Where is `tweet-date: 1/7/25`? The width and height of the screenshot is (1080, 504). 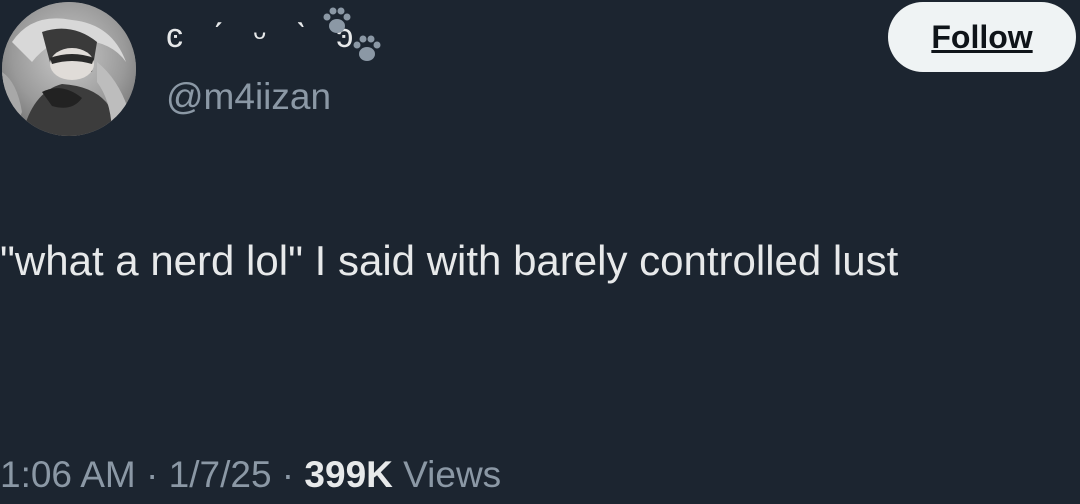
tweet-date: 1/7/25 is located at coordinates (220, 474).